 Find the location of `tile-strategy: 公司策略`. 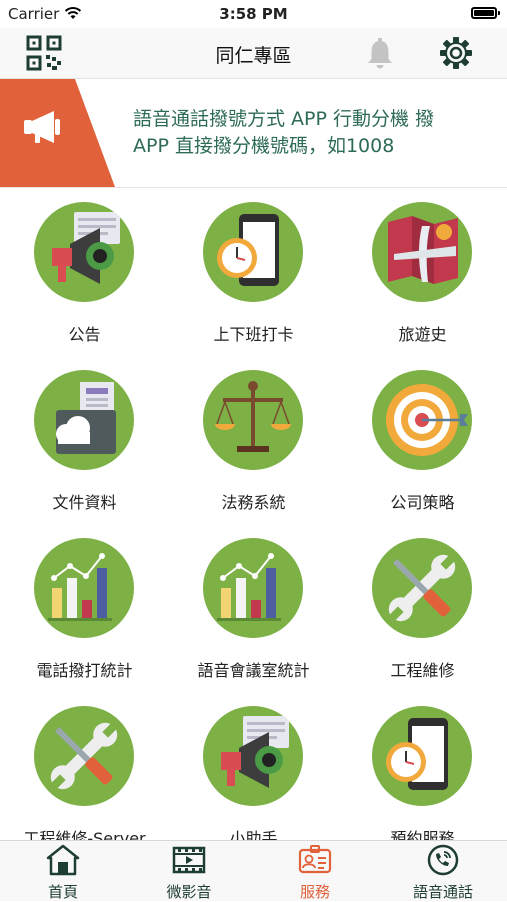

tile-strategy: 公司策略 is located at coordinates (422, 440).